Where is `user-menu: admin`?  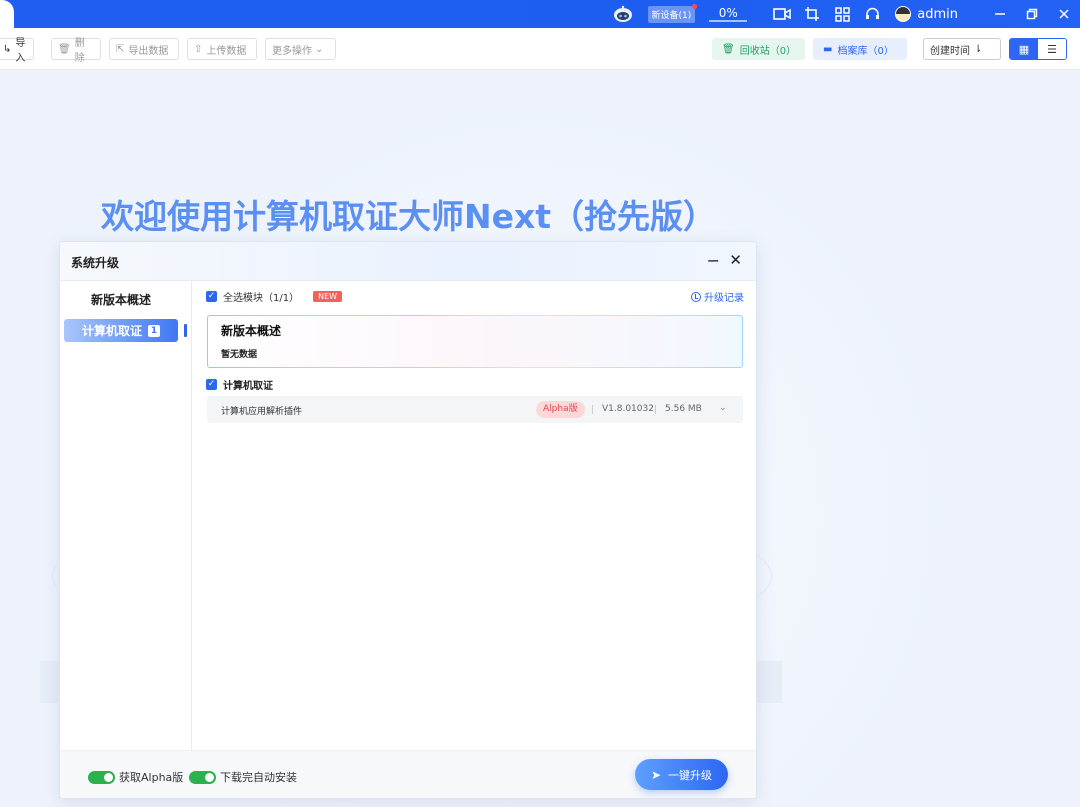
user-menu: admin is located at coordinates (926, 14).